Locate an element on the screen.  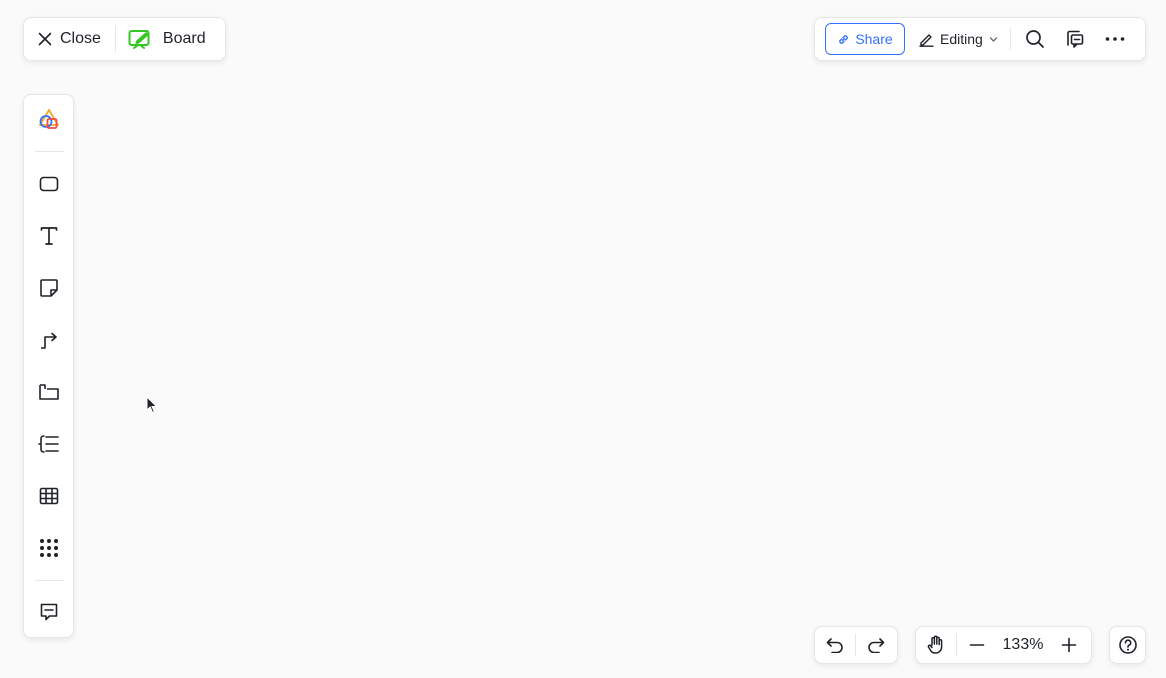
rectangle-icon is located at coordinates (49, 184).